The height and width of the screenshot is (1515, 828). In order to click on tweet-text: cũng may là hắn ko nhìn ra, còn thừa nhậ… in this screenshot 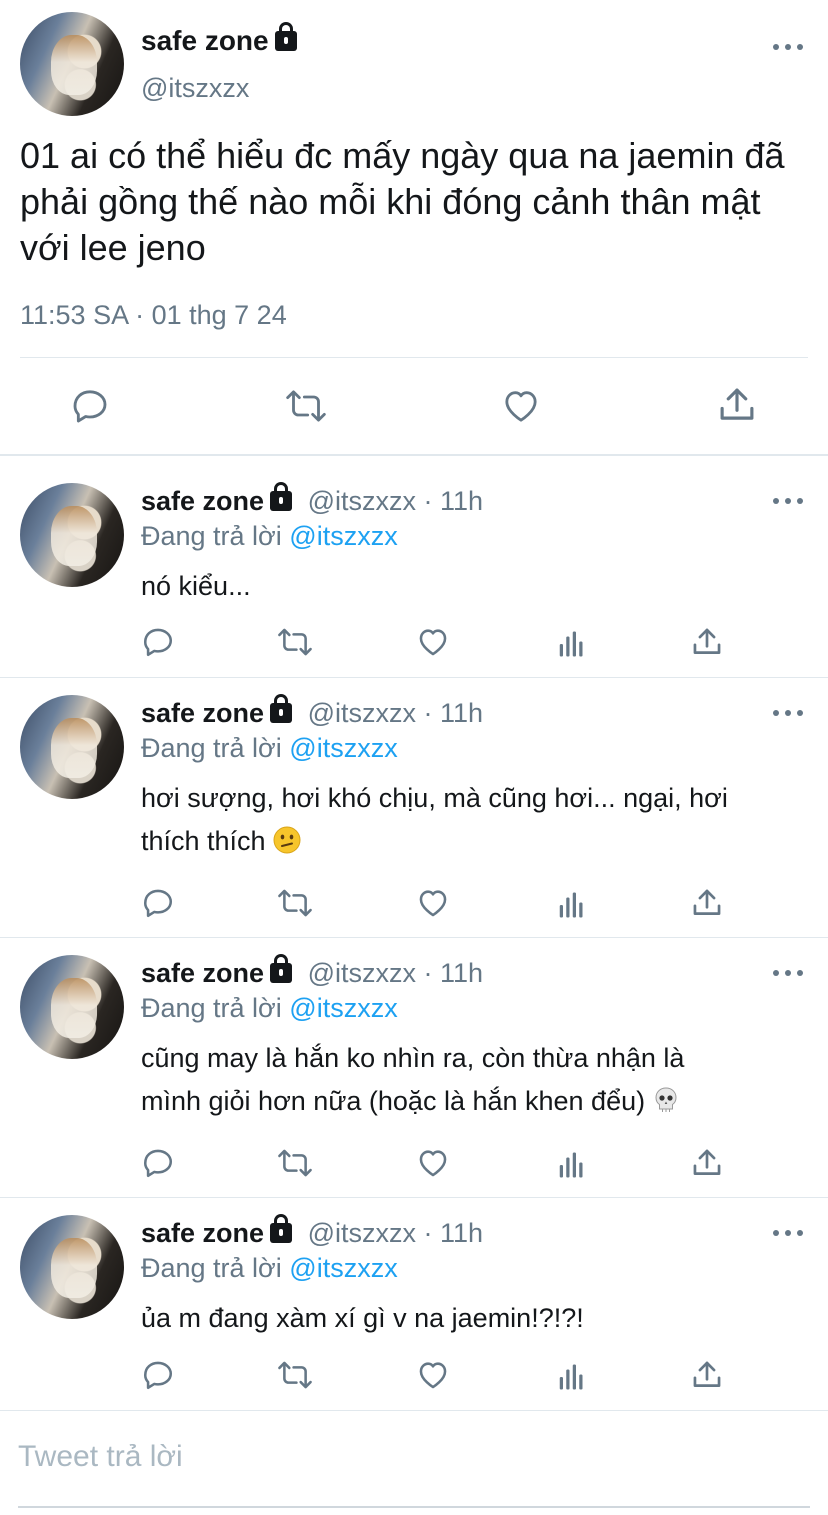, I will do `click(476, 1080)`.